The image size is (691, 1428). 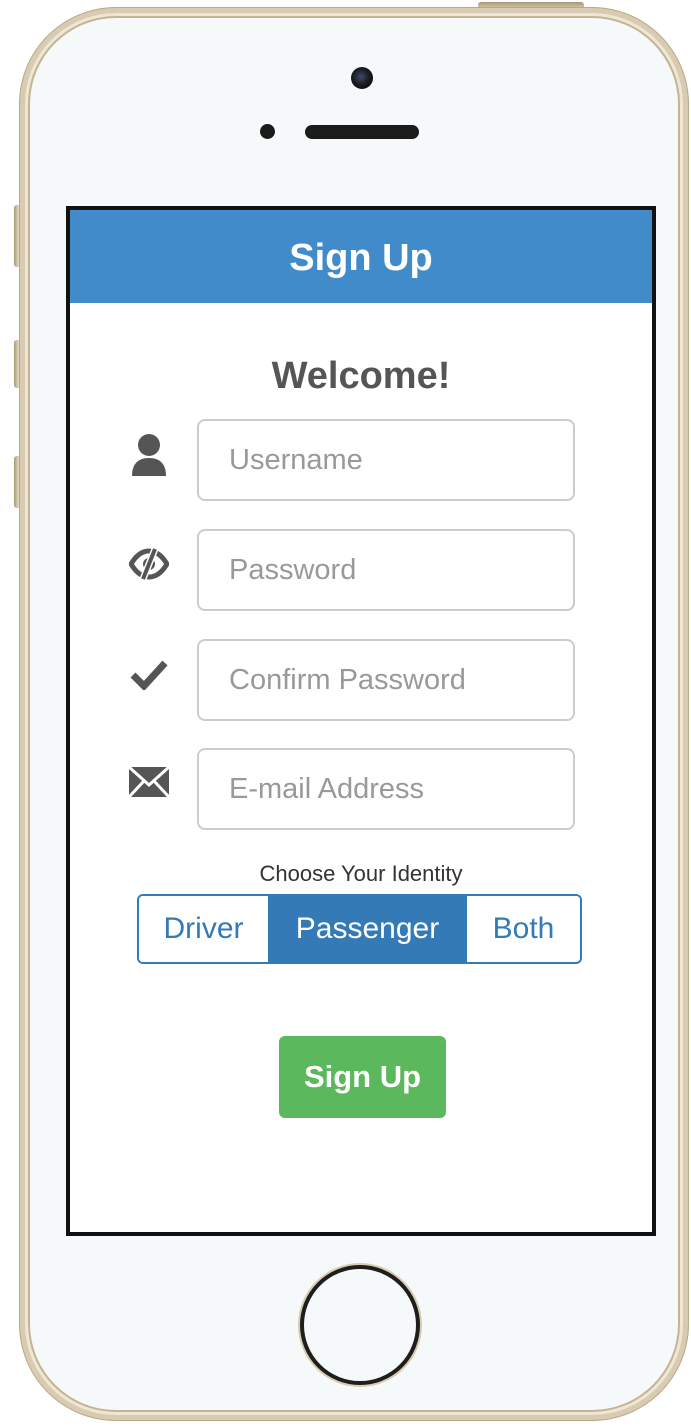 What do you see at coordinates (386, 680) in the screenshot?
I see `confirm-password-input` at bounding box center [386, 680].